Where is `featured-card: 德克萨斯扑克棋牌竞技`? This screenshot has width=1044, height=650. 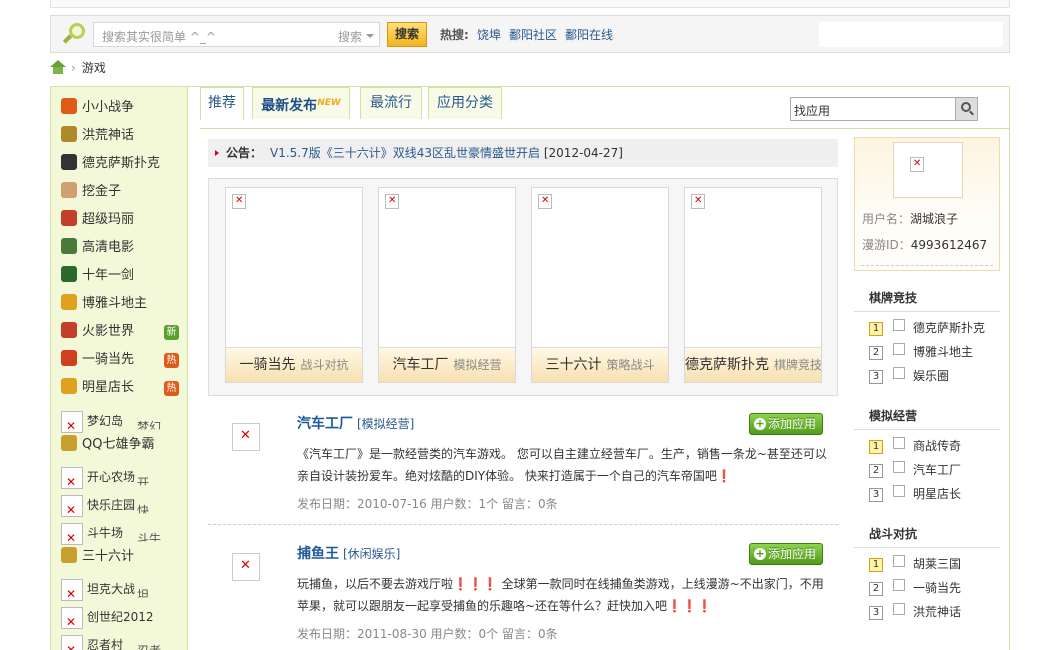
featured-card: 德克萨斯扑克棋牌竞技 is located at coordinates (753, 285).